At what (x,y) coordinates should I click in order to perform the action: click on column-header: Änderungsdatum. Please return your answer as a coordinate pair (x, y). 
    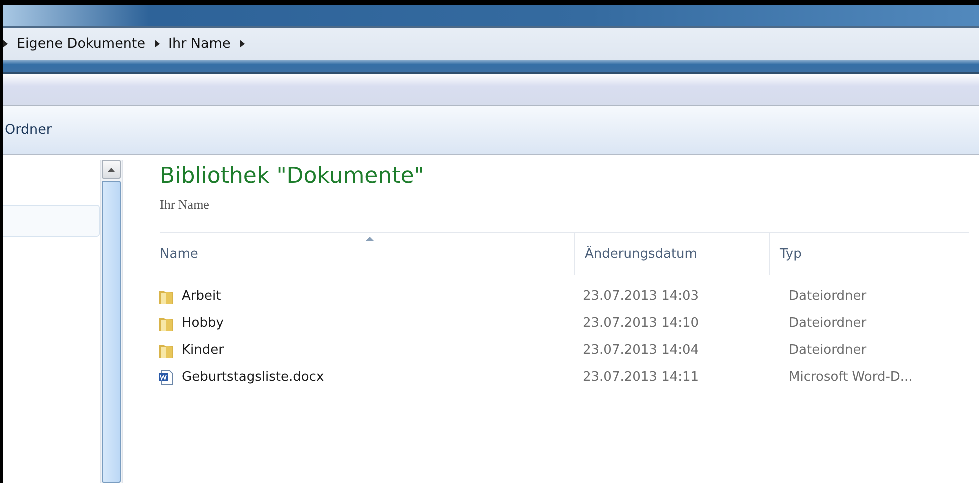
    Looking at the image, I should click on (671, 254).